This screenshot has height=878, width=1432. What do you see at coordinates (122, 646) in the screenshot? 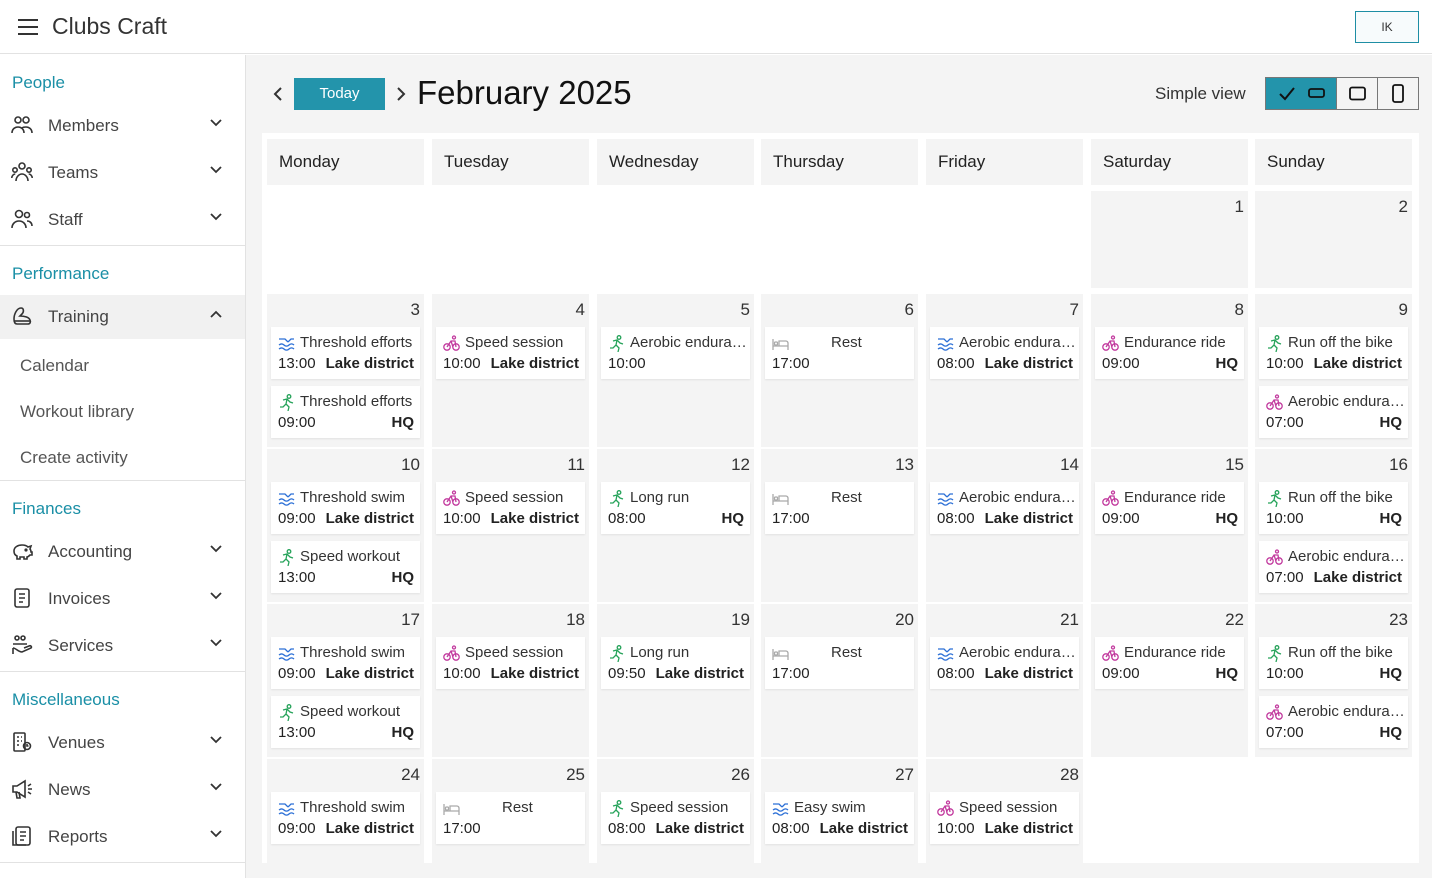
I see `sidebar-item-services: Services` at bounding box center [122, 646].